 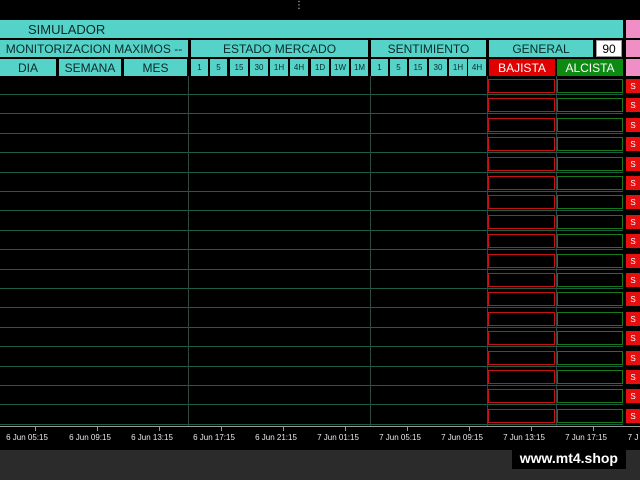 What do you see at coordinates (568, 458) in the screenshot?
I see `watermark: www.mt4.shop` at bounding box center [568, 458].